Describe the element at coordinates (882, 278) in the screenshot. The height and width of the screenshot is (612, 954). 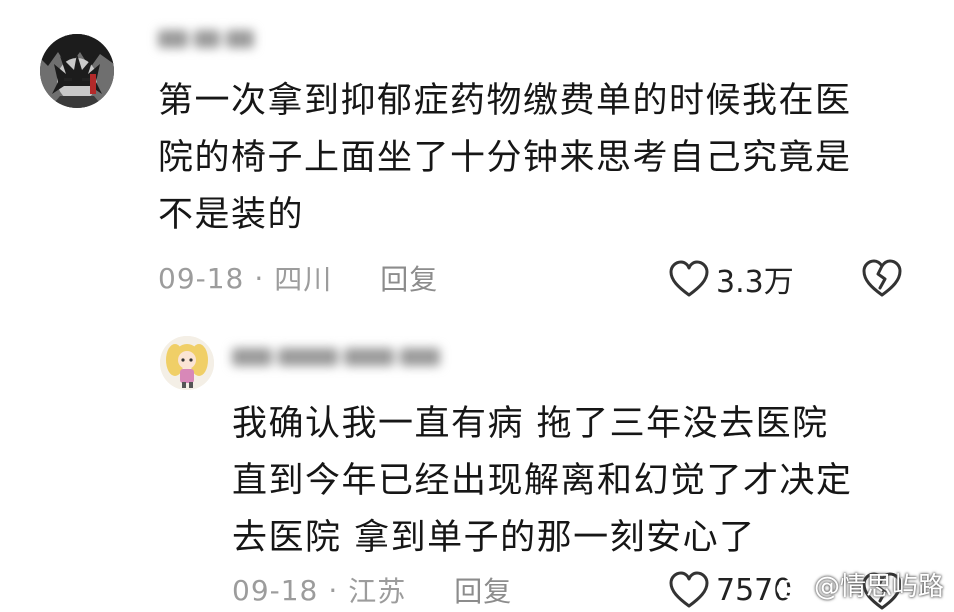
I see `broken-heart-icon` at that location.